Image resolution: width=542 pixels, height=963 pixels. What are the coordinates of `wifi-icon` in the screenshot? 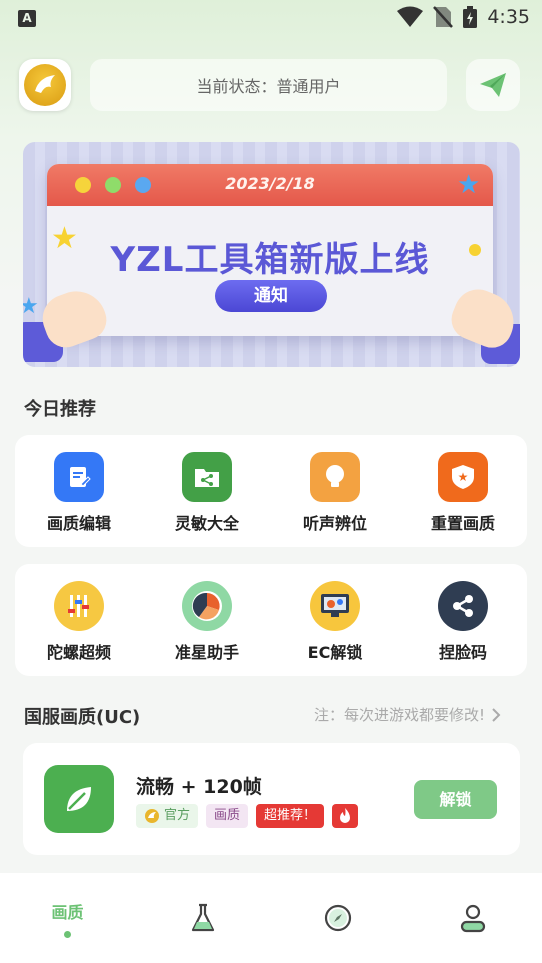 It's located at (410, 16).